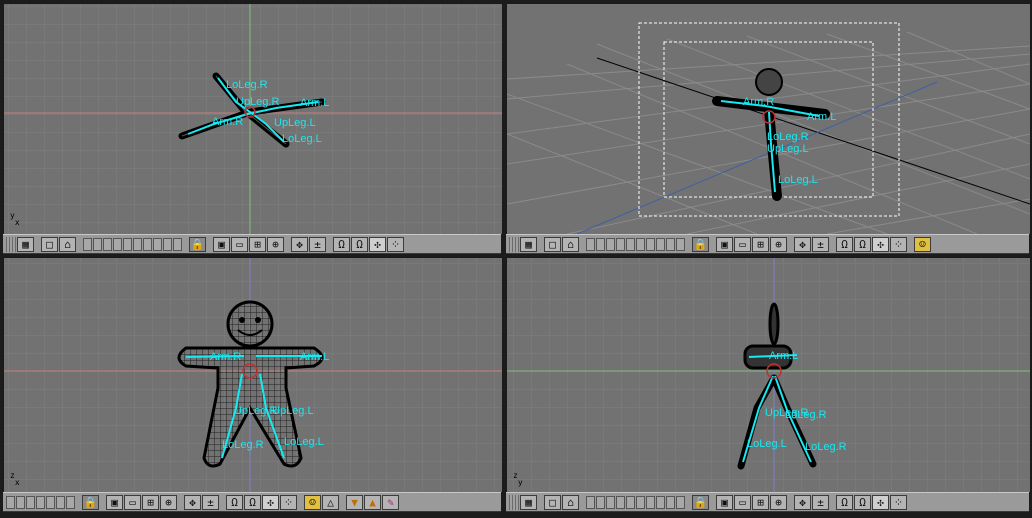  I want to click on arrow-up-icon: ▲, so click(372, 502).